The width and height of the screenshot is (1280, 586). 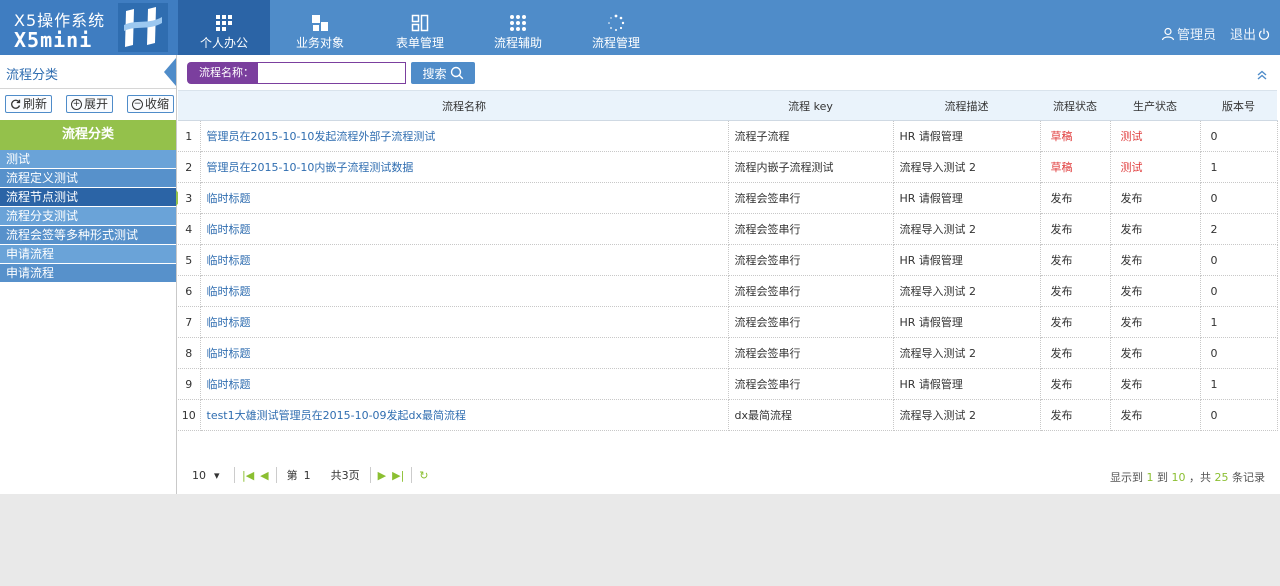 I want to click on brand: X5操作系统 X5mini, so click(x=89, y=27).